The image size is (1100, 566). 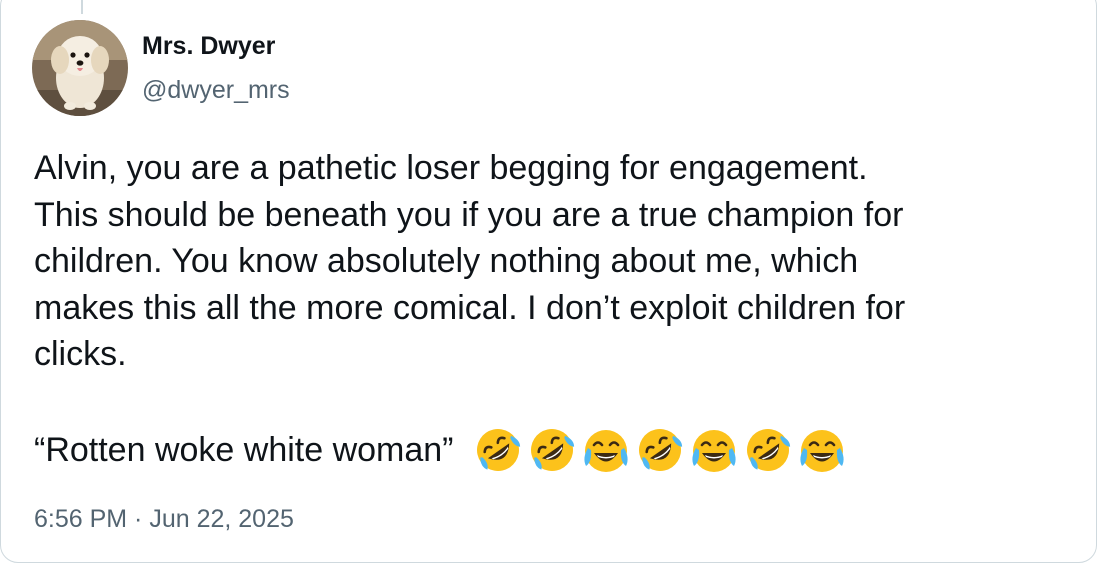 I want to click on thread-connector-line, so click(x=82, y=7).